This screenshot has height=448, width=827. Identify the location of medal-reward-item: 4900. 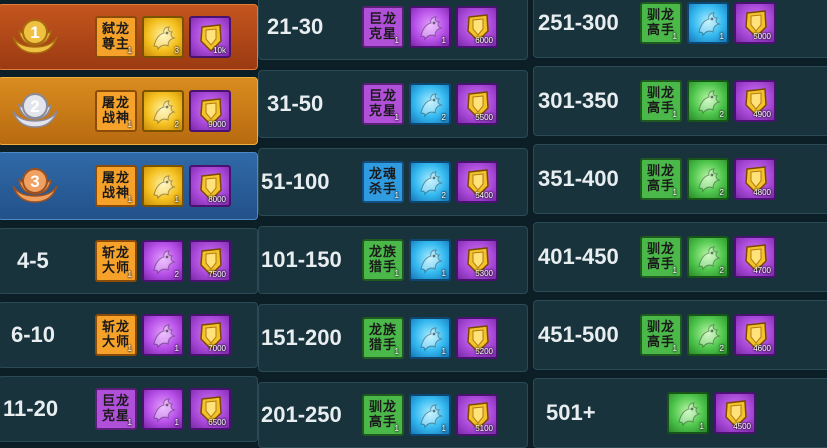
(755, 101).